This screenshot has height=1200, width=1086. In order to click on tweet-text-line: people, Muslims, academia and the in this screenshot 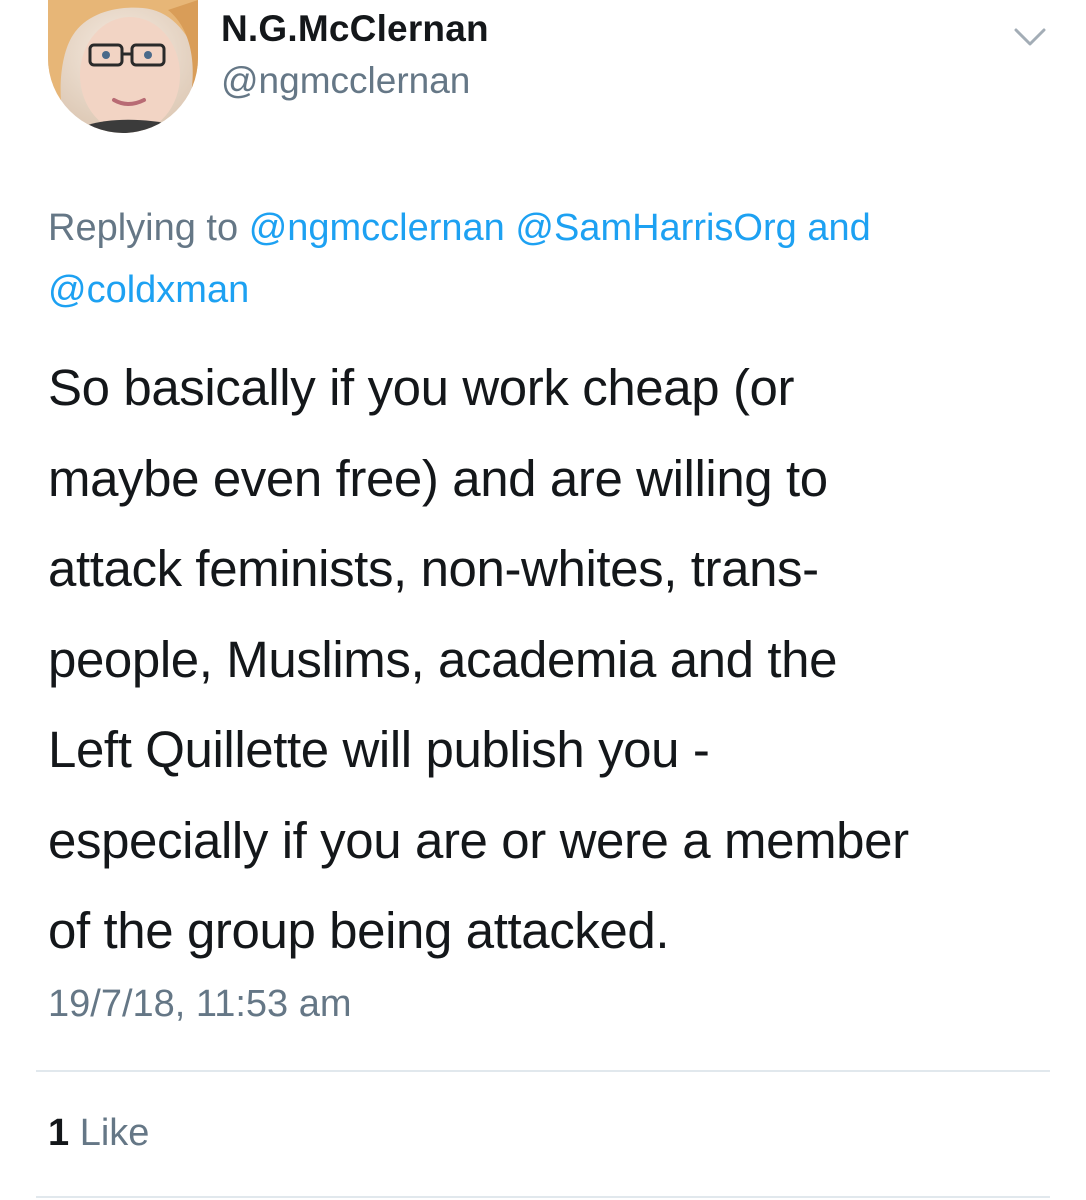, I will do `click(443, 659)`.